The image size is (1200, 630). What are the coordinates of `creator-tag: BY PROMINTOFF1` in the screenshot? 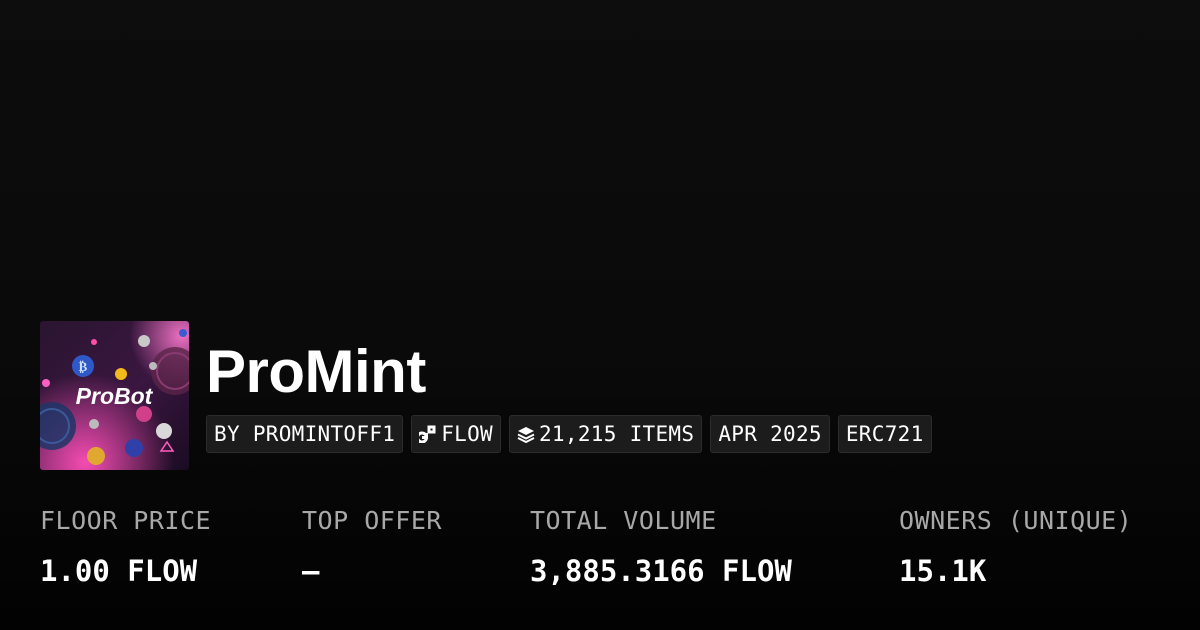 It's located at (305, 434).